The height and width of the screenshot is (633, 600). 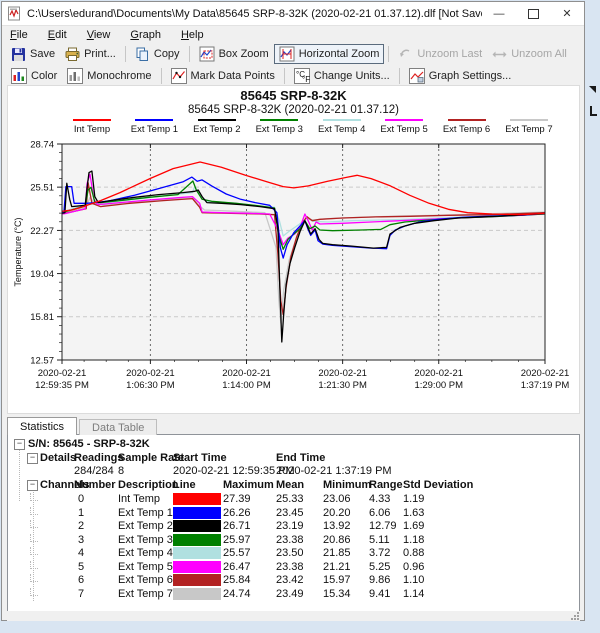 I want to click on tree-collapse-channels: −, so click(x=32, y=485).